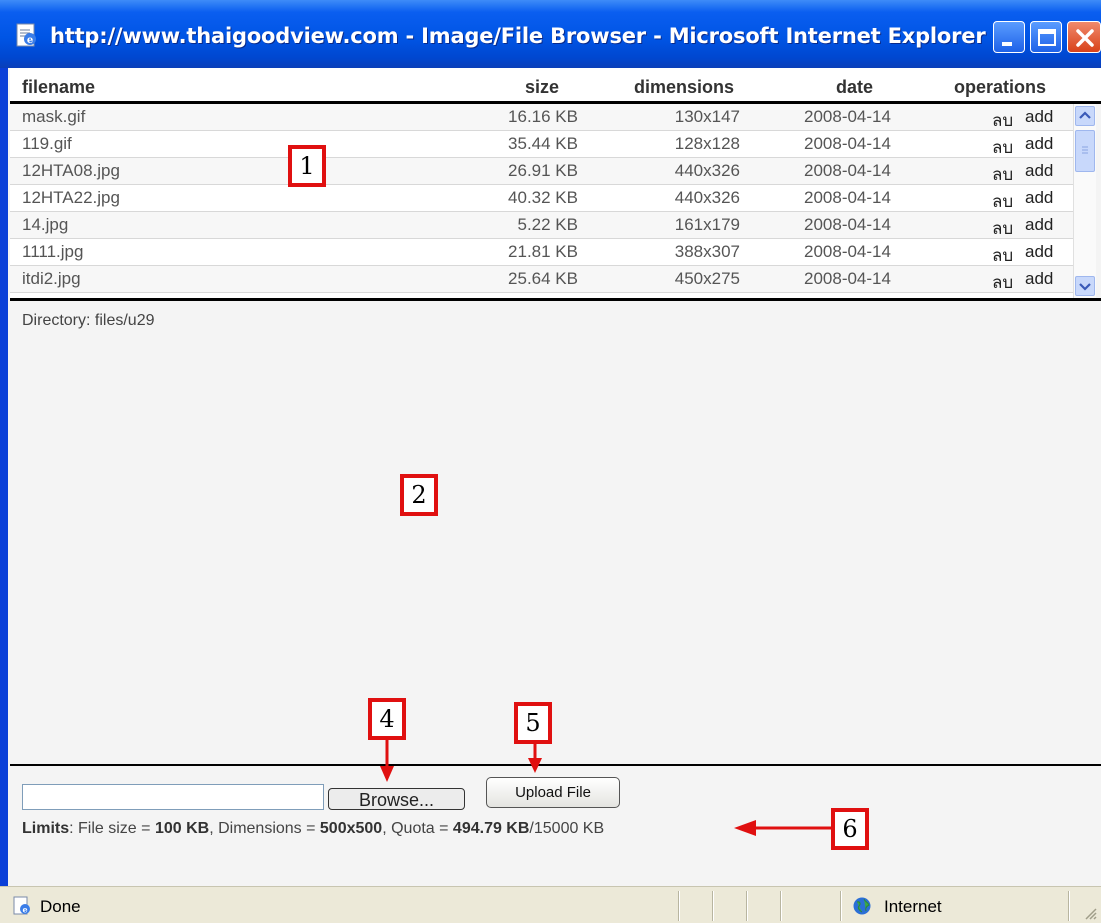  I want to click on cell-filename: mask.gif, so click(53, 117).